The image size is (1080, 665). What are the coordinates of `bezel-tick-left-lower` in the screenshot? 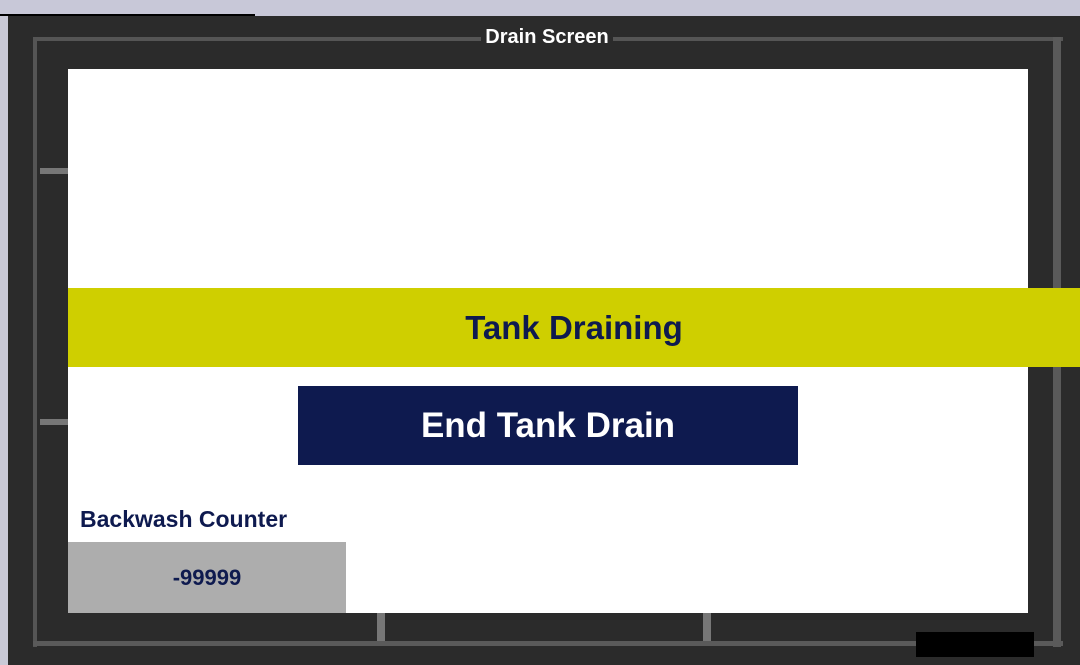 It's located at (54, 422).